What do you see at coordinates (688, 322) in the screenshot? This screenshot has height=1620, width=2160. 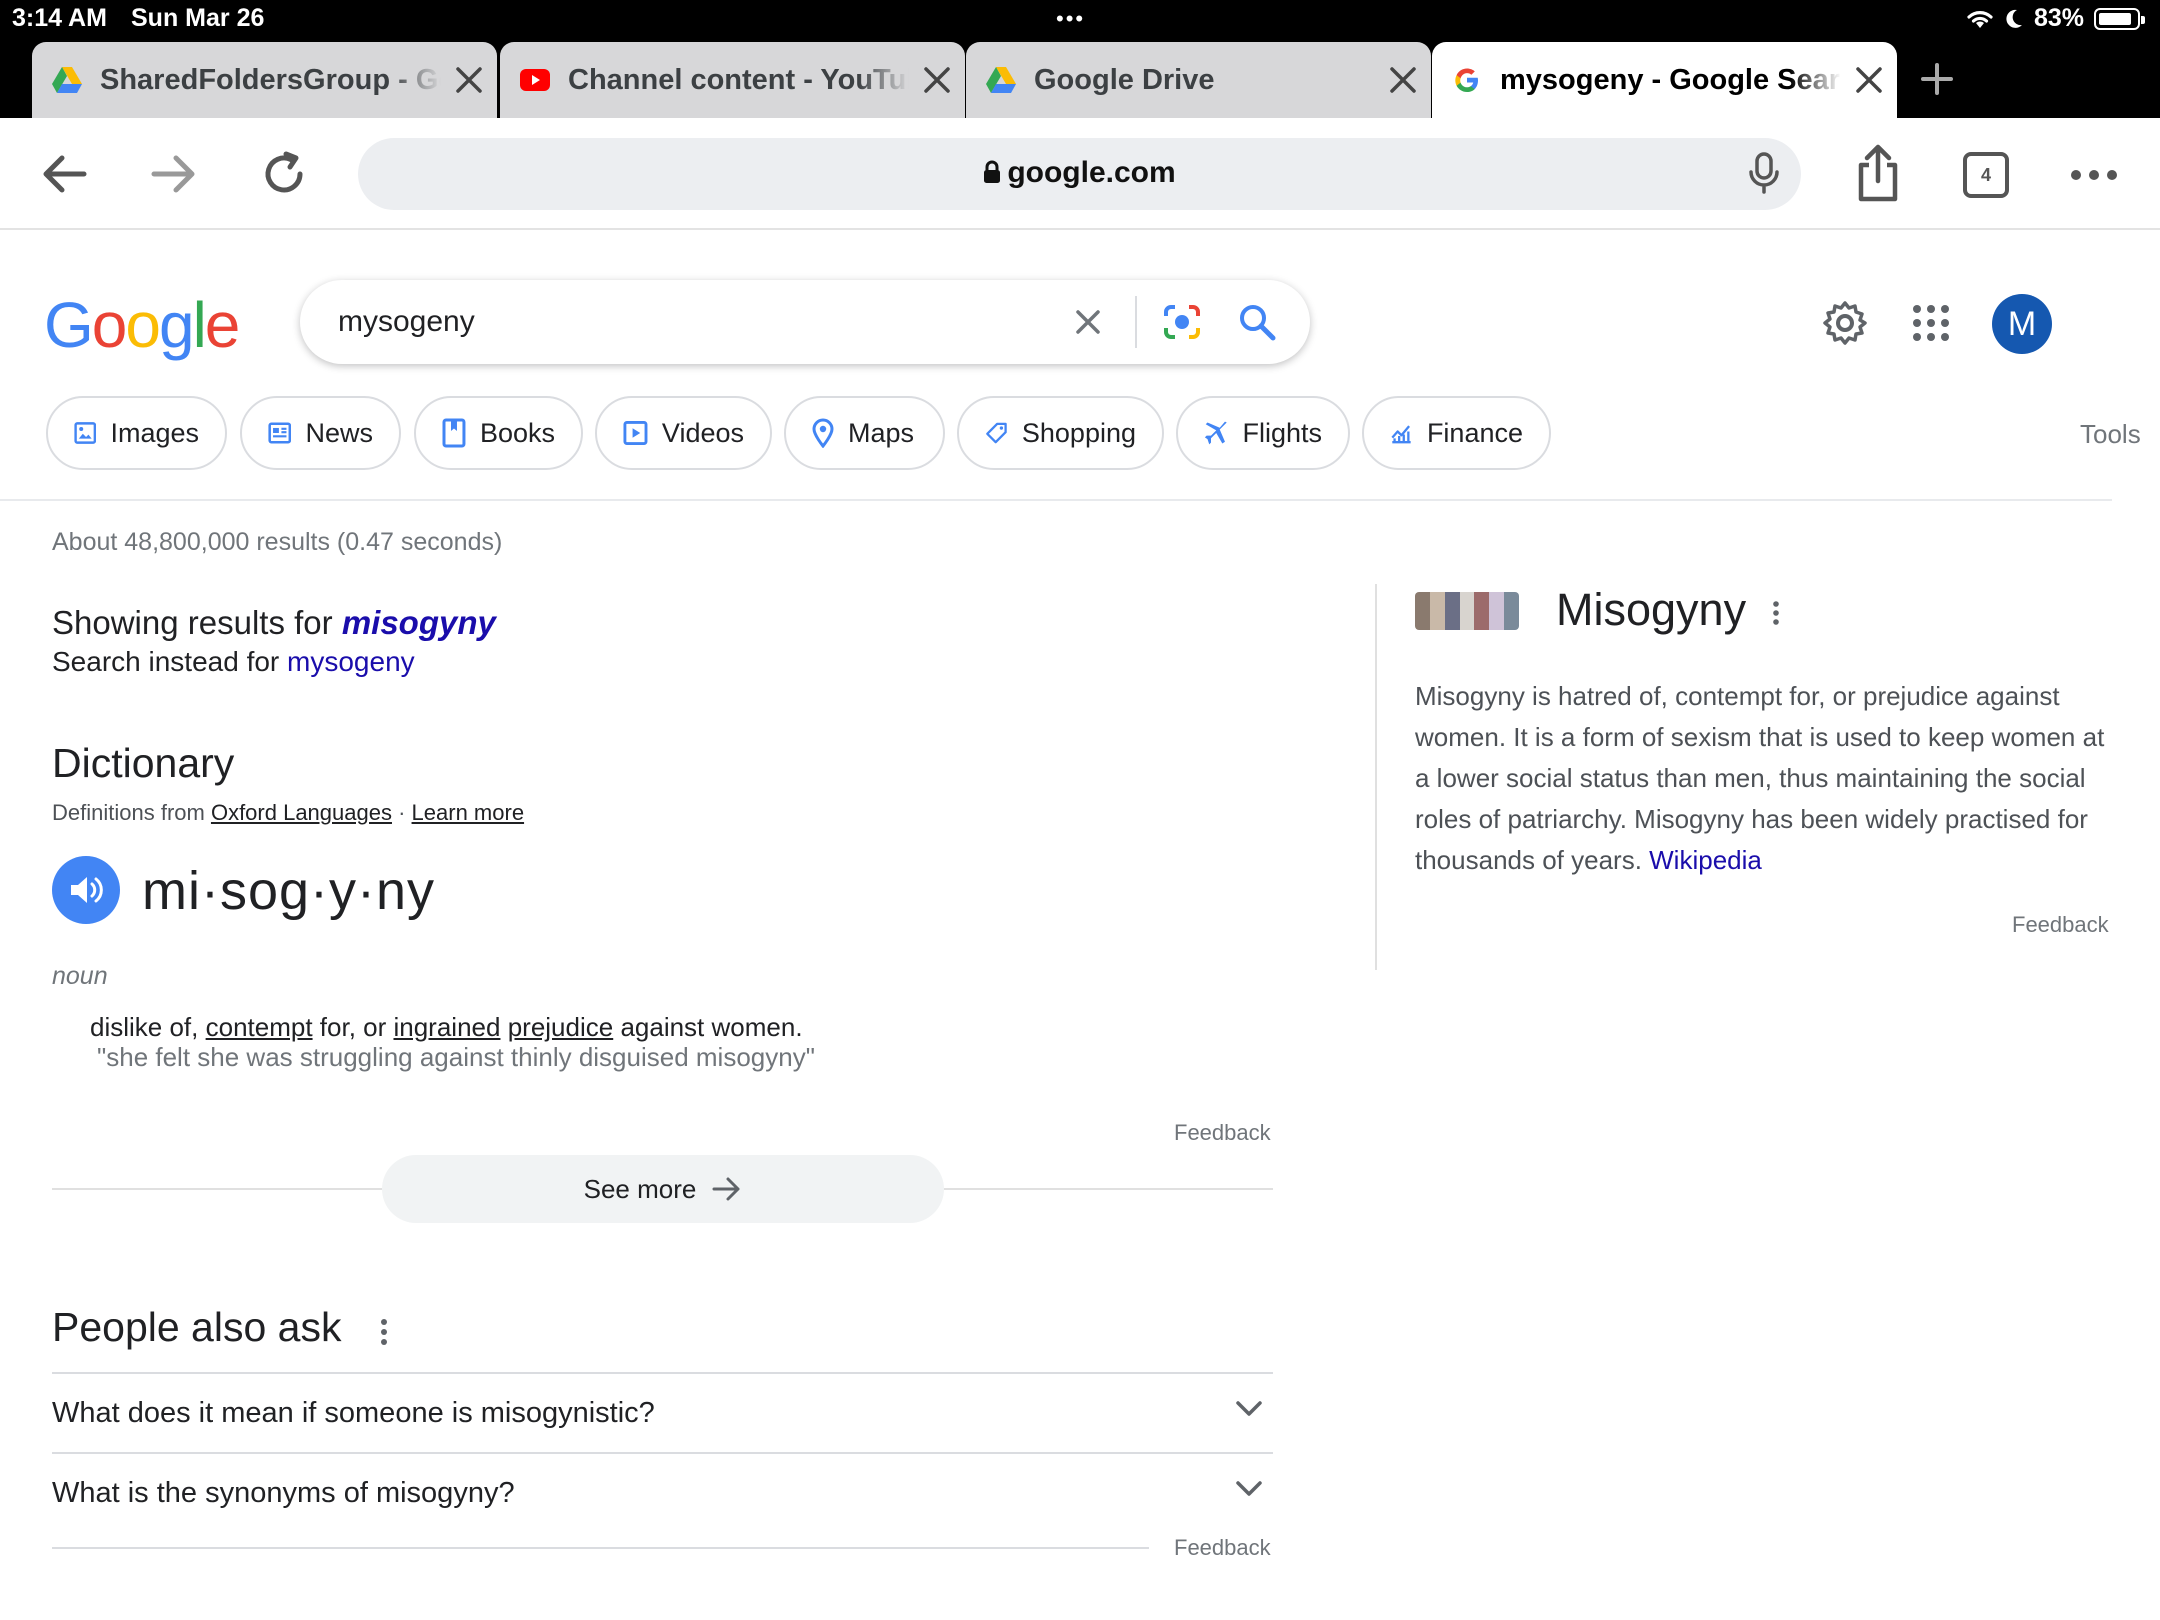 I see `search-input` at bounding box center [688, 322].